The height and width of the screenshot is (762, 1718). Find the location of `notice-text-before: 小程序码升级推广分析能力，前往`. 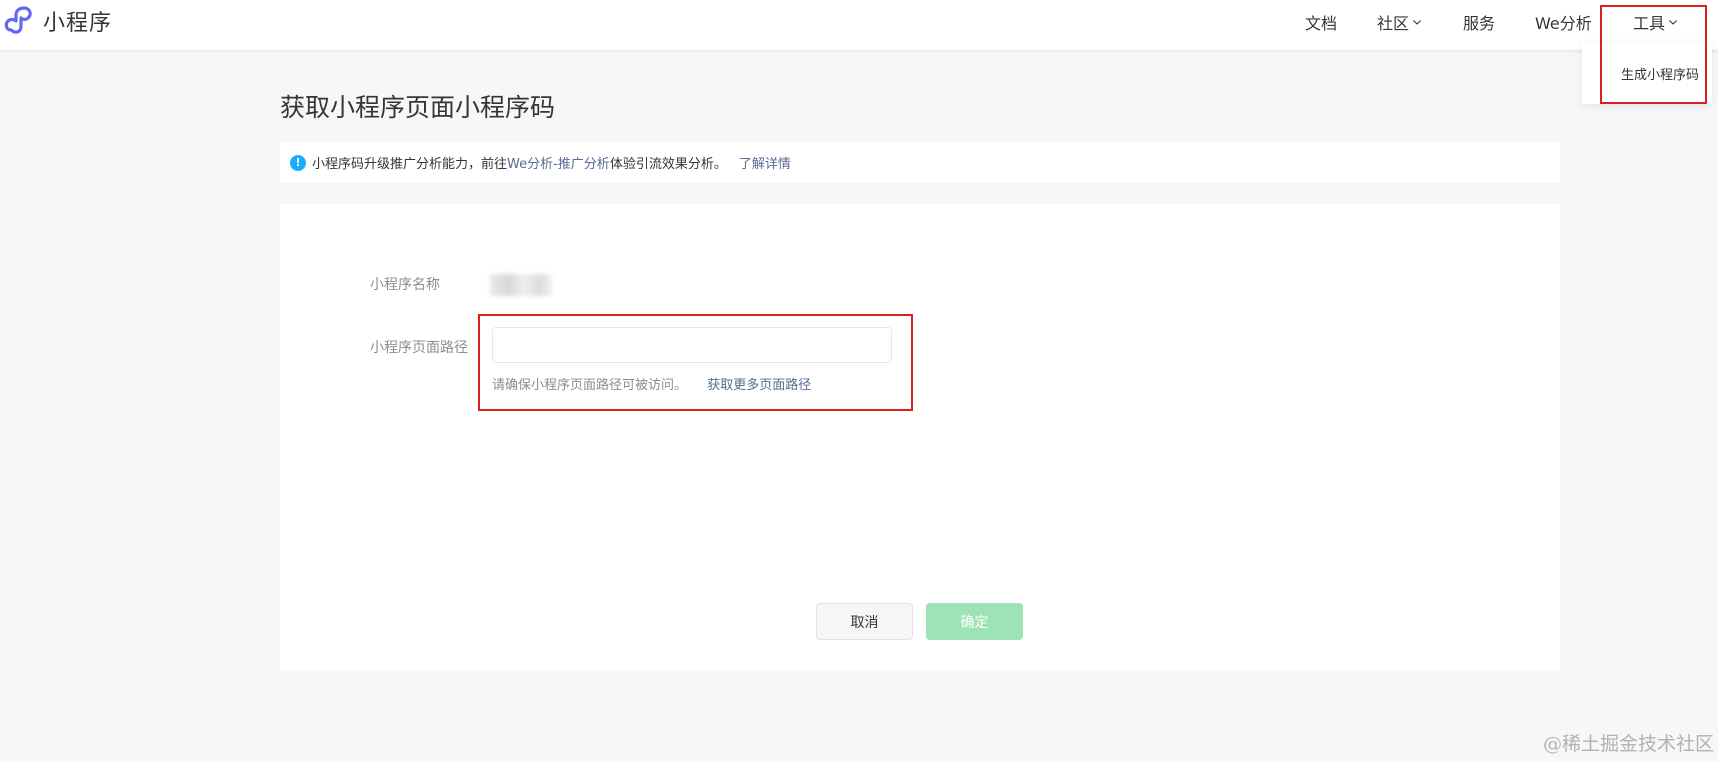

notice-text-before: 小程序码升级推广分析能力，前往 is located at coordinates (410, 164).